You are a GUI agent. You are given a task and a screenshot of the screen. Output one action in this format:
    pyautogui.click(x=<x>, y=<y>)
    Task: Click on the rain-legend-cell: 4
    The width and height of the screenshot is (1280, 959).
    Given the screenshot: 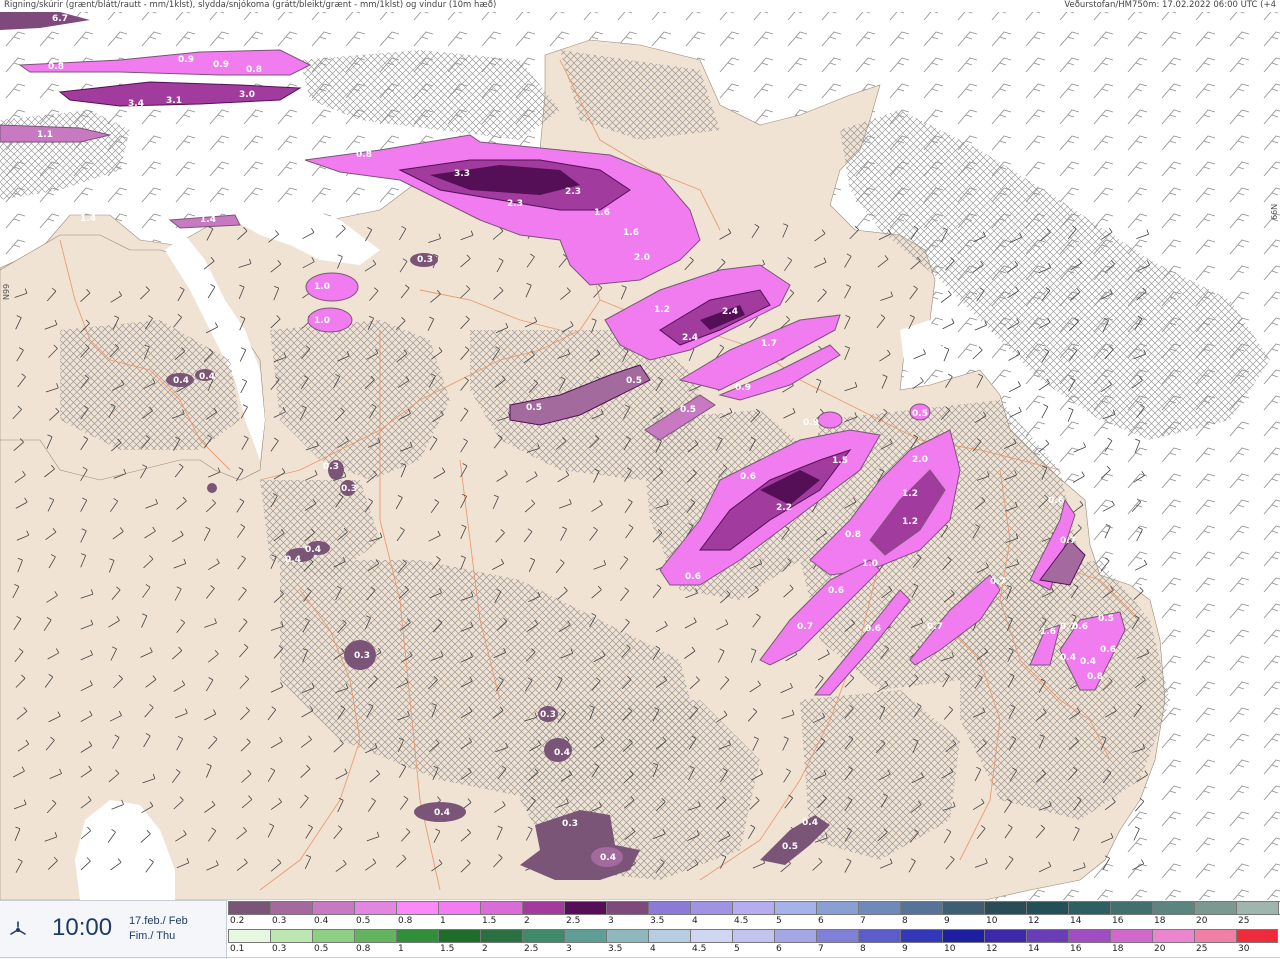 What is the action you would take?
    pyautogui.click(x=669, y=943)
    